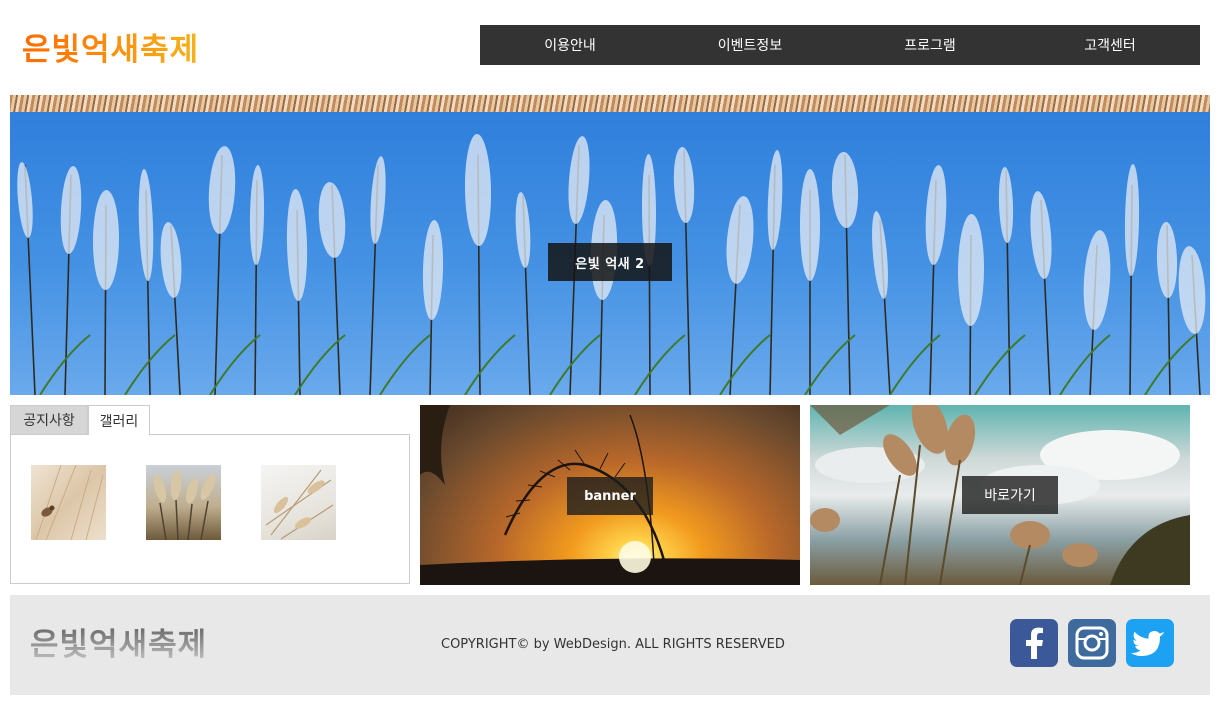  I want to click on twitter-link, so click(1150, 643).